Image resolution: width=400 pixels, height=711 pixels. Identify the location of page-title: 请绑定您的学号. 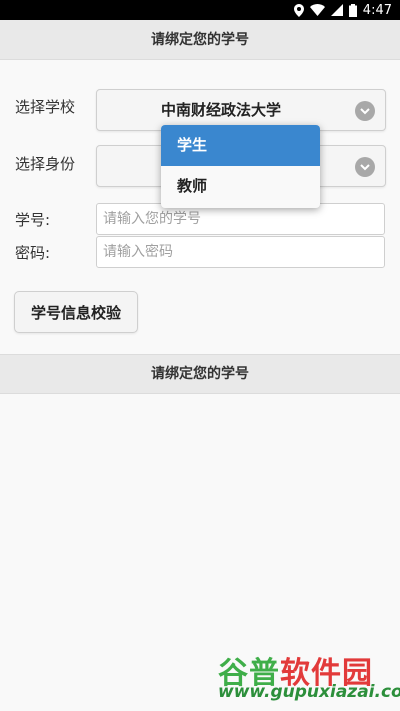
(200, 40).